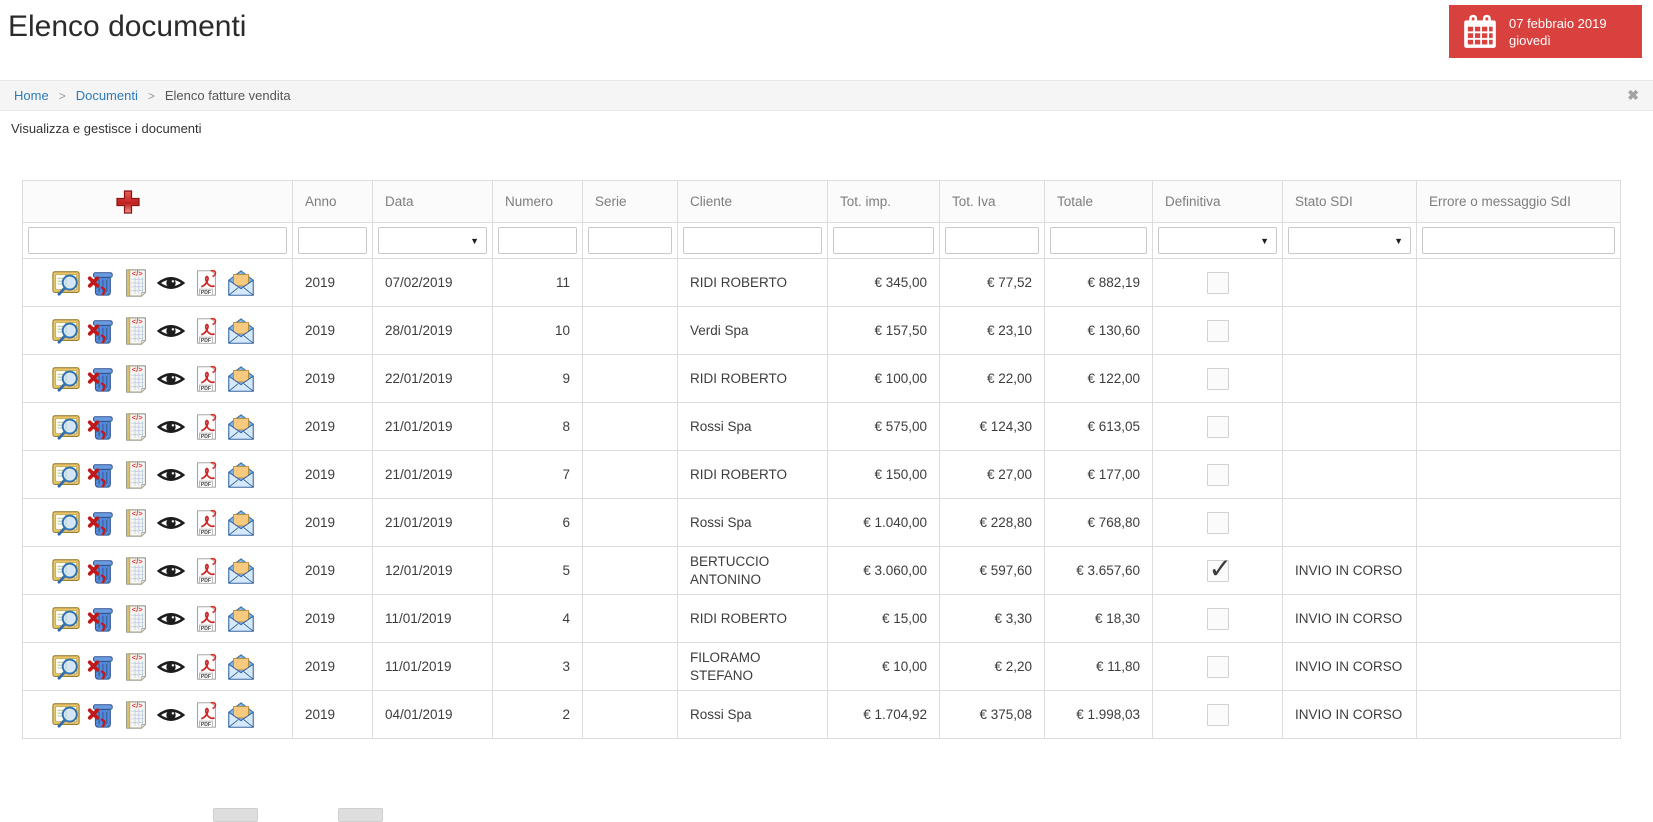 The image size is (1653, 822). What do you see at coordinates (1633, 95) in the screenshot?
I see `close-icon: ✖` at bounding box center [1633, 95].